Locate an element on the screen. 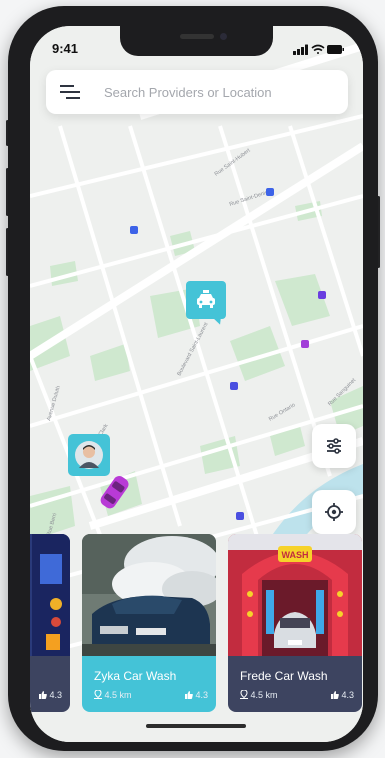  status-bar: 9:41 is located at coordinates (196, 46).